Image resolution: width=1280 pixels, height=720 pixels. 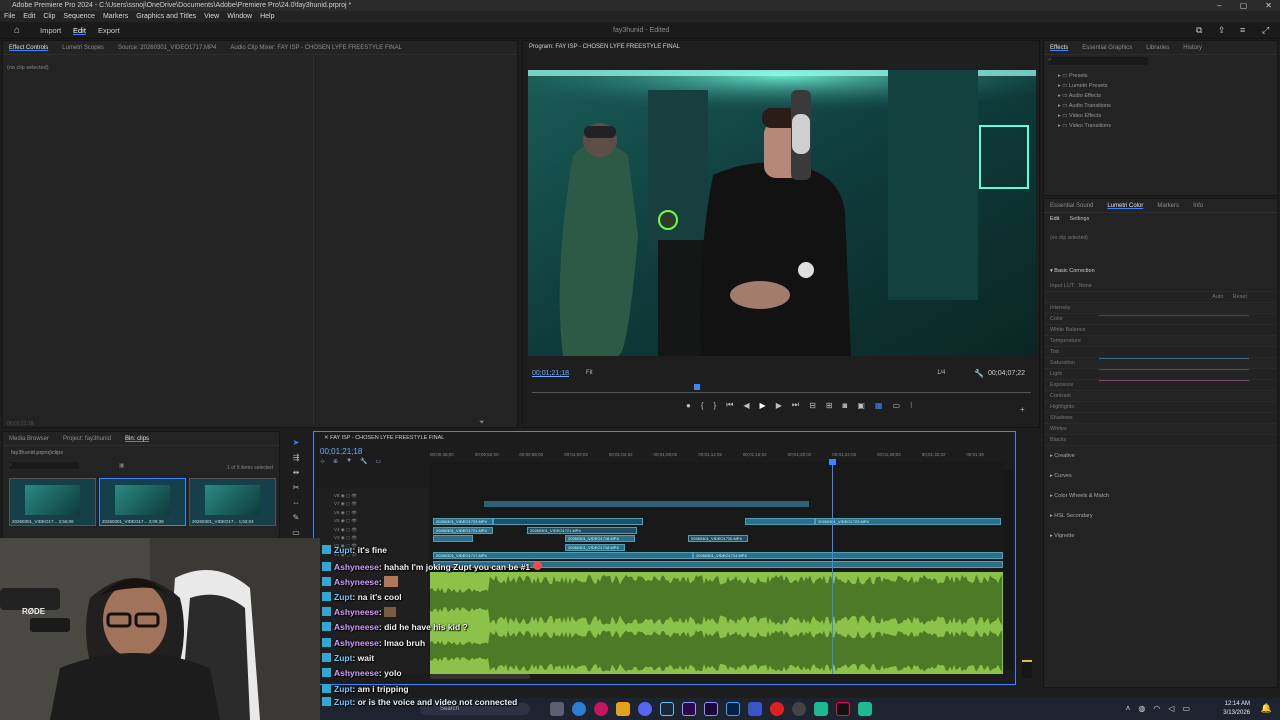 I want to click on extract-icon: ⊞, so click(x=829, y=405).